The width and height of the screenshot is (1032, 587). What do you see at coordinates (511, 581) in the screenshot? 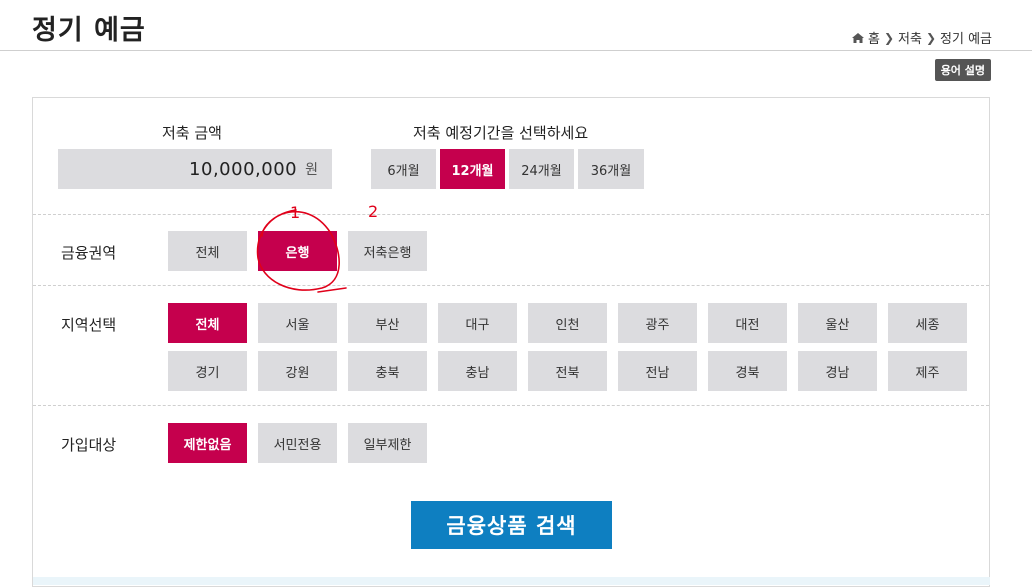
I see `results-area` at bounding box center [511, 581].